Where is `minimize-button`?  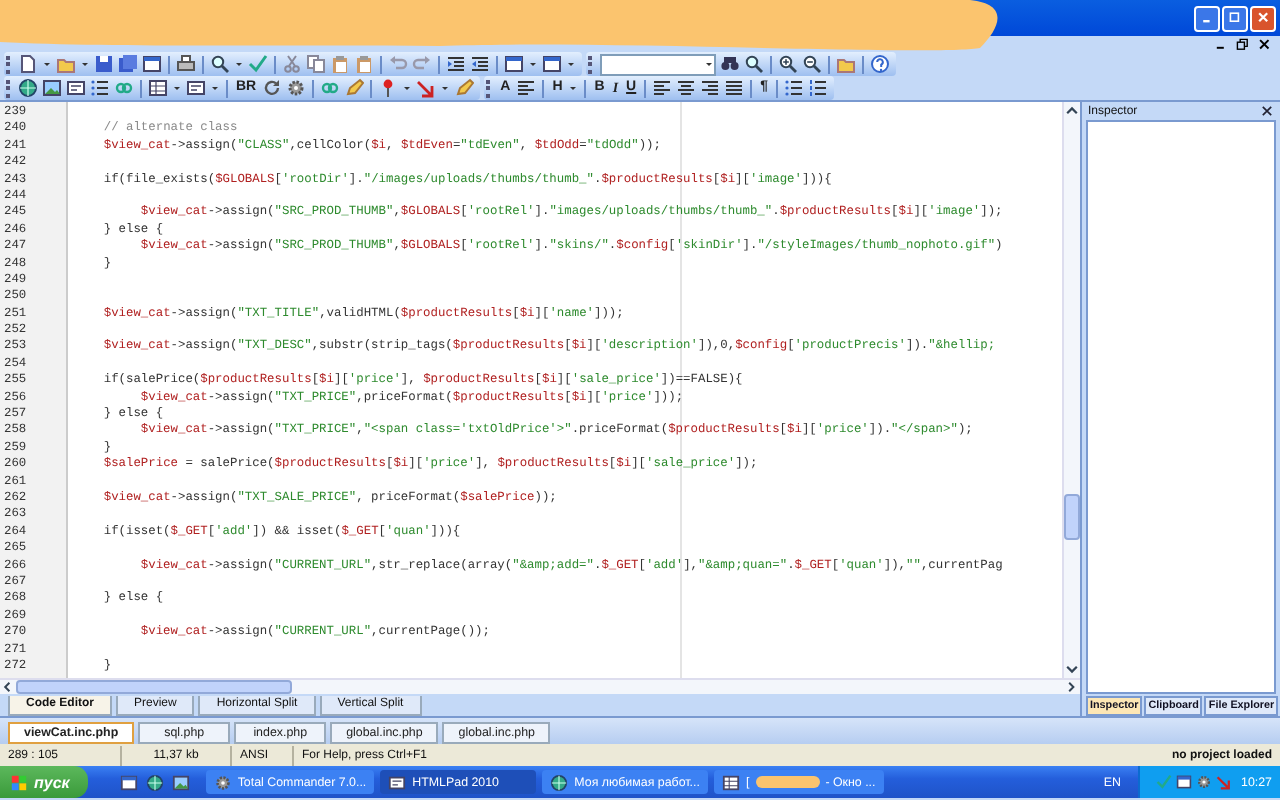
minimize-button is located at coordinates (1207, 18).